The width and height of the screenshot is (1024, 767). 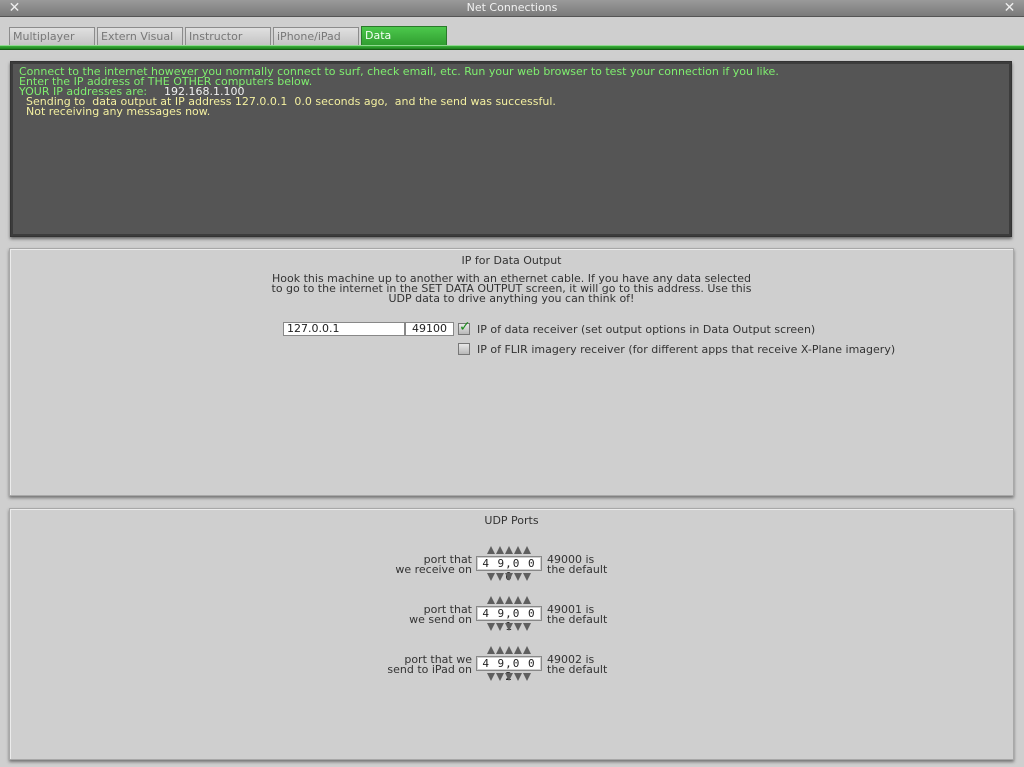 I want to click on tab-data: Data, so click(x=404, y=36).